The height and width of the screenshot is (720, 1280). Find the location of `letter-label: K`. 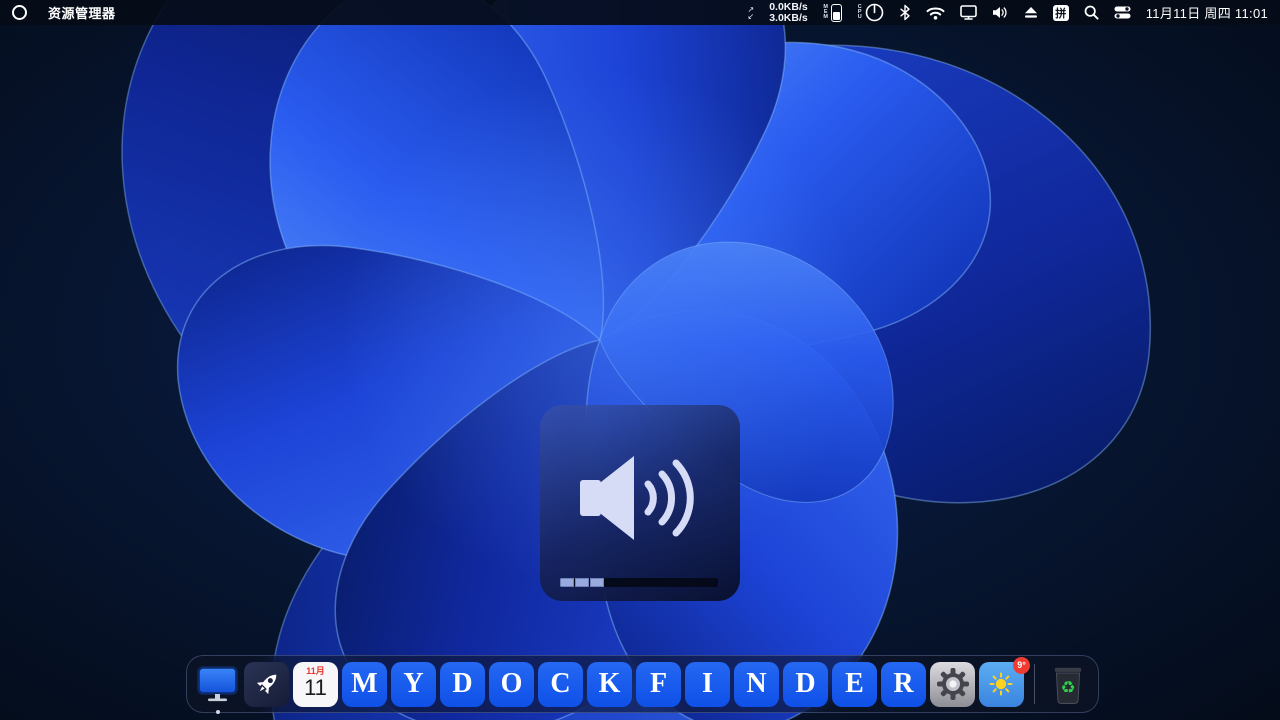

letter-label: K is located at coordinates (609, 683).